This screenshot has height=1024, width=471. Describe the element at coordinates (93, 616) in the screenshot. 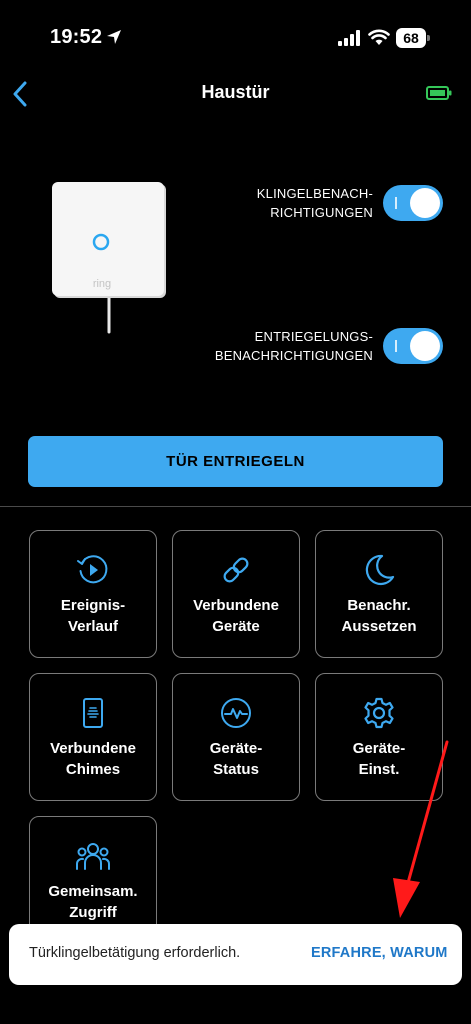

I see `tile-label: Ereignis- Verlauf` at that location.